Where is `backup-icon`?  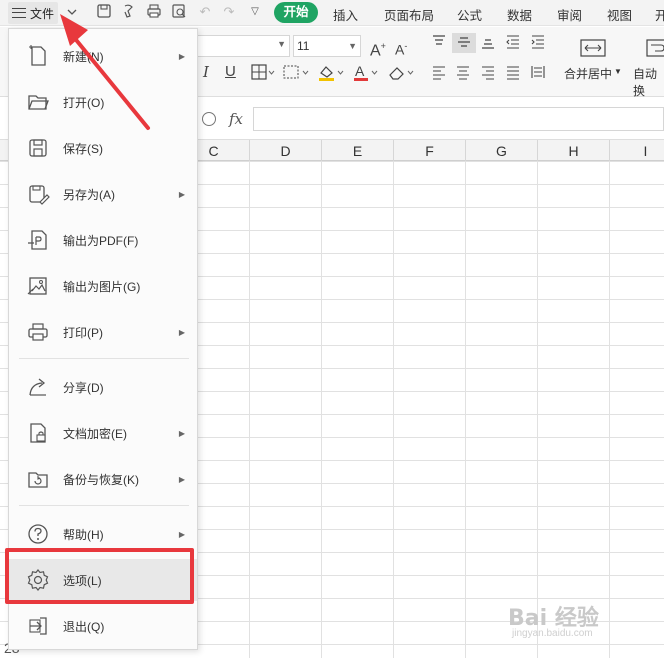
backup-icon is located at coordinates (38, 480).